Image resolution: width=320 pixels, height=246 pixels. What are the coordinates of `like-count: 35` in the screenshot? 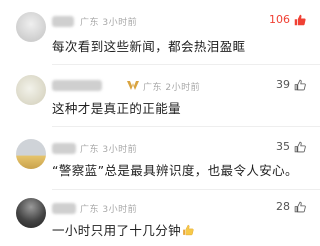 It's located at (283, 146).